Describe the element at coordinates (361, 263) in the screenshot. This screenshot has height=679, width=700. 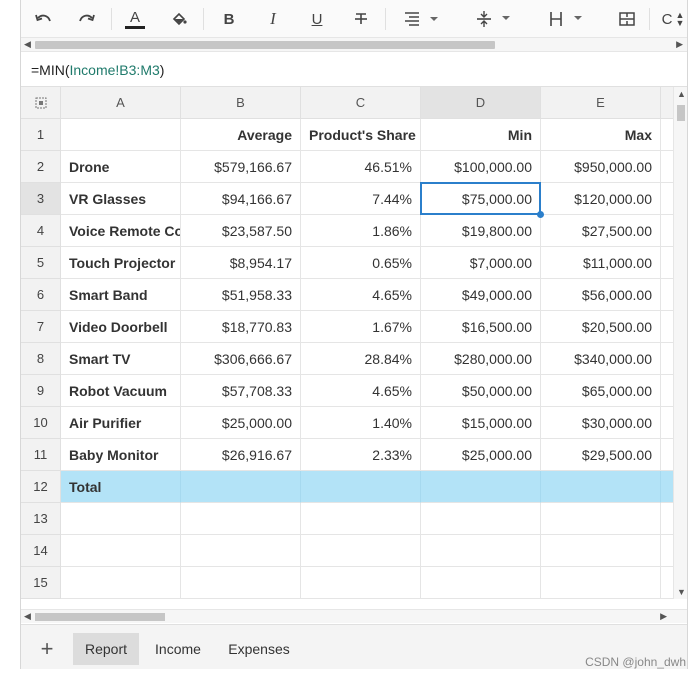
I see `cell-c5: 0.65%` at that location.